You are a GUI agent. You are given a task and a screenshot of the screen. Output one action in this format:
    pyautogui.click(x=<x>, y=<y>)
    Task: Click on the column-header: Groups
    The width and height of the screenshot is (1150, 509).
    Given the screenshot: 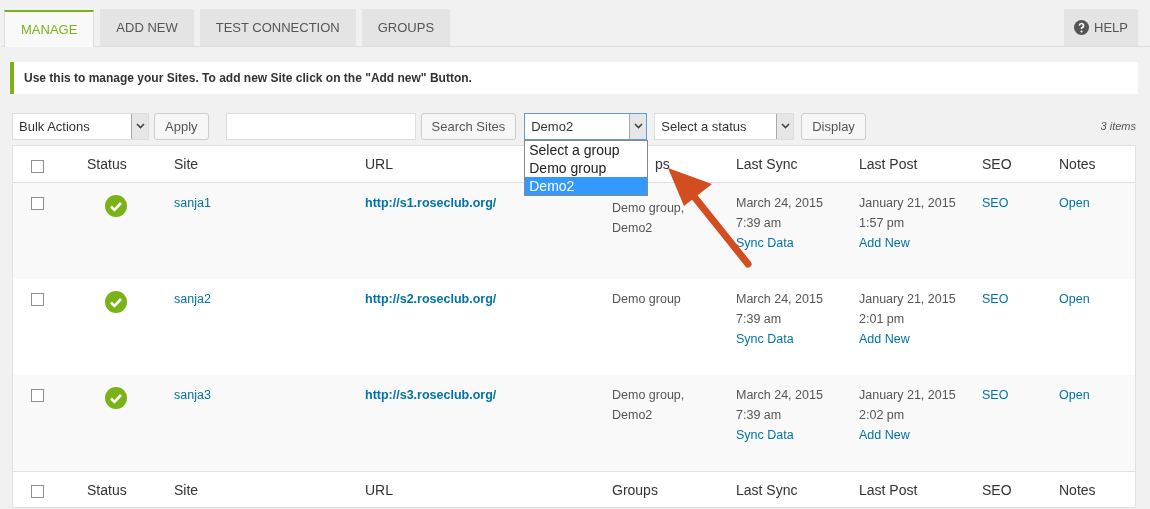 What is the action you would take?
    pyautogui.click(x=635, y=489)
    